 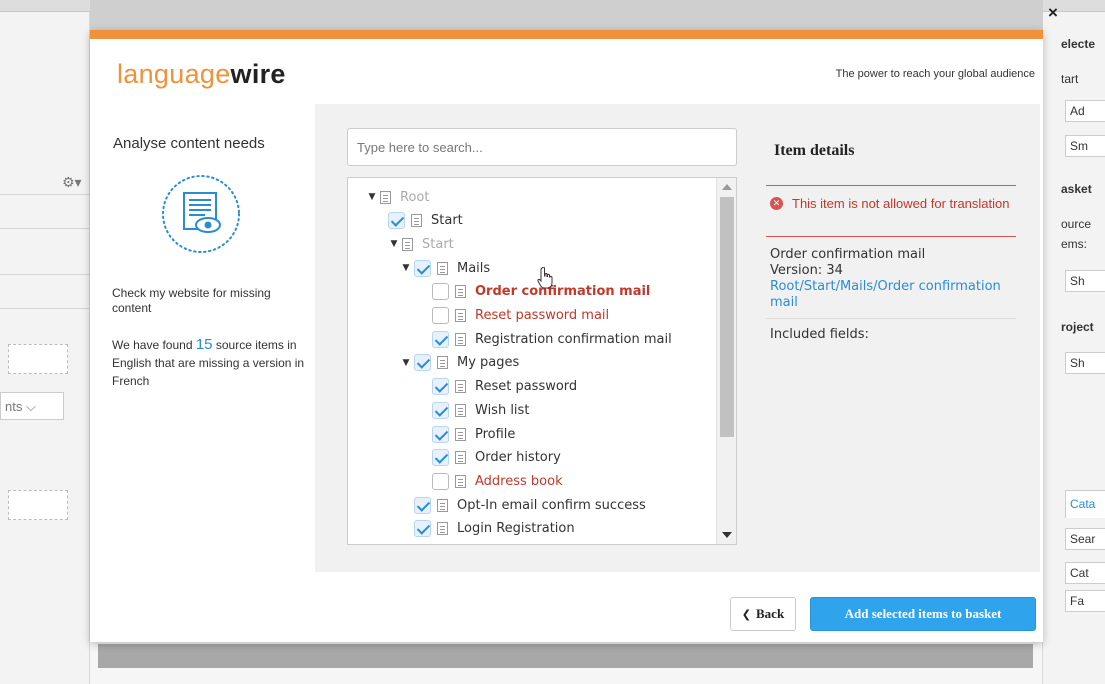 What do you see at coordinates (201, 214) in the screenshot?
I see `document-eye-icon` at bounding box center [201, 214].